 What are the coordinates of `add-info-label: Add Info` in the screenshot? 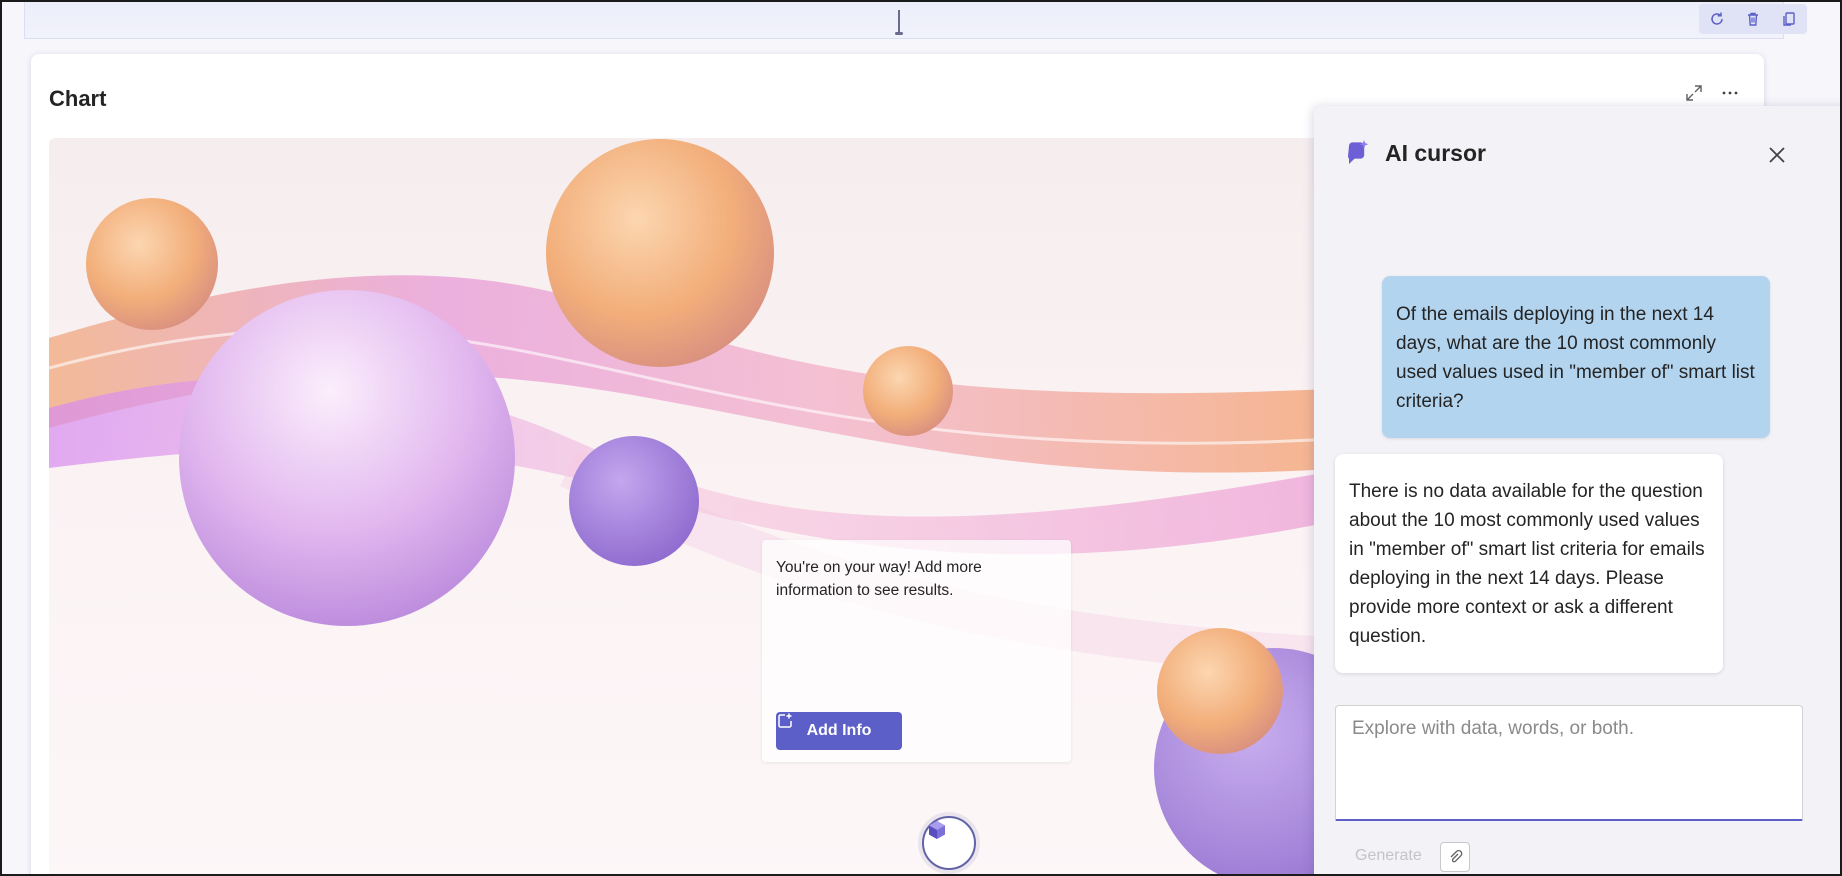 It's located at (839, 730).